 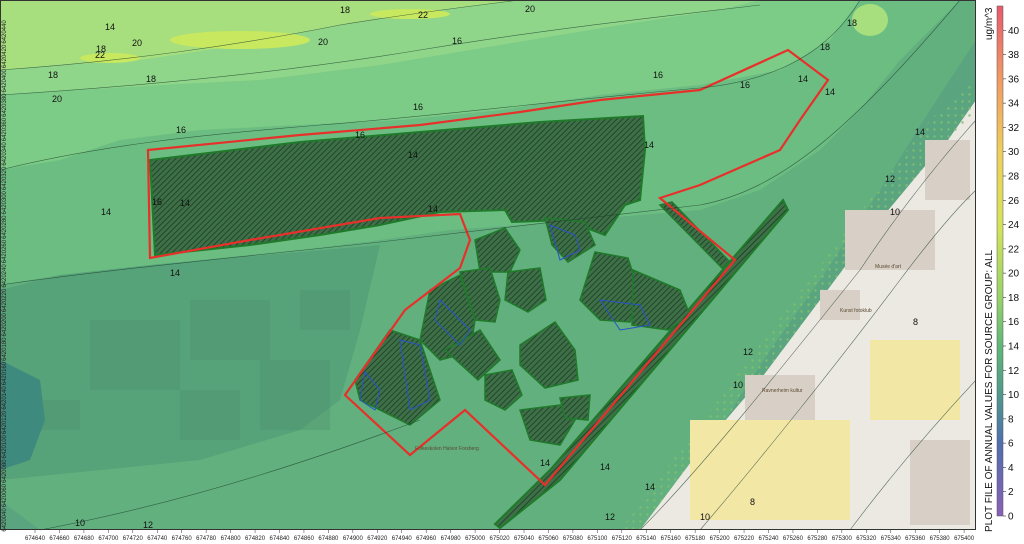 I want to click on x-tick-label: 674780, so click(x=206, y=539).